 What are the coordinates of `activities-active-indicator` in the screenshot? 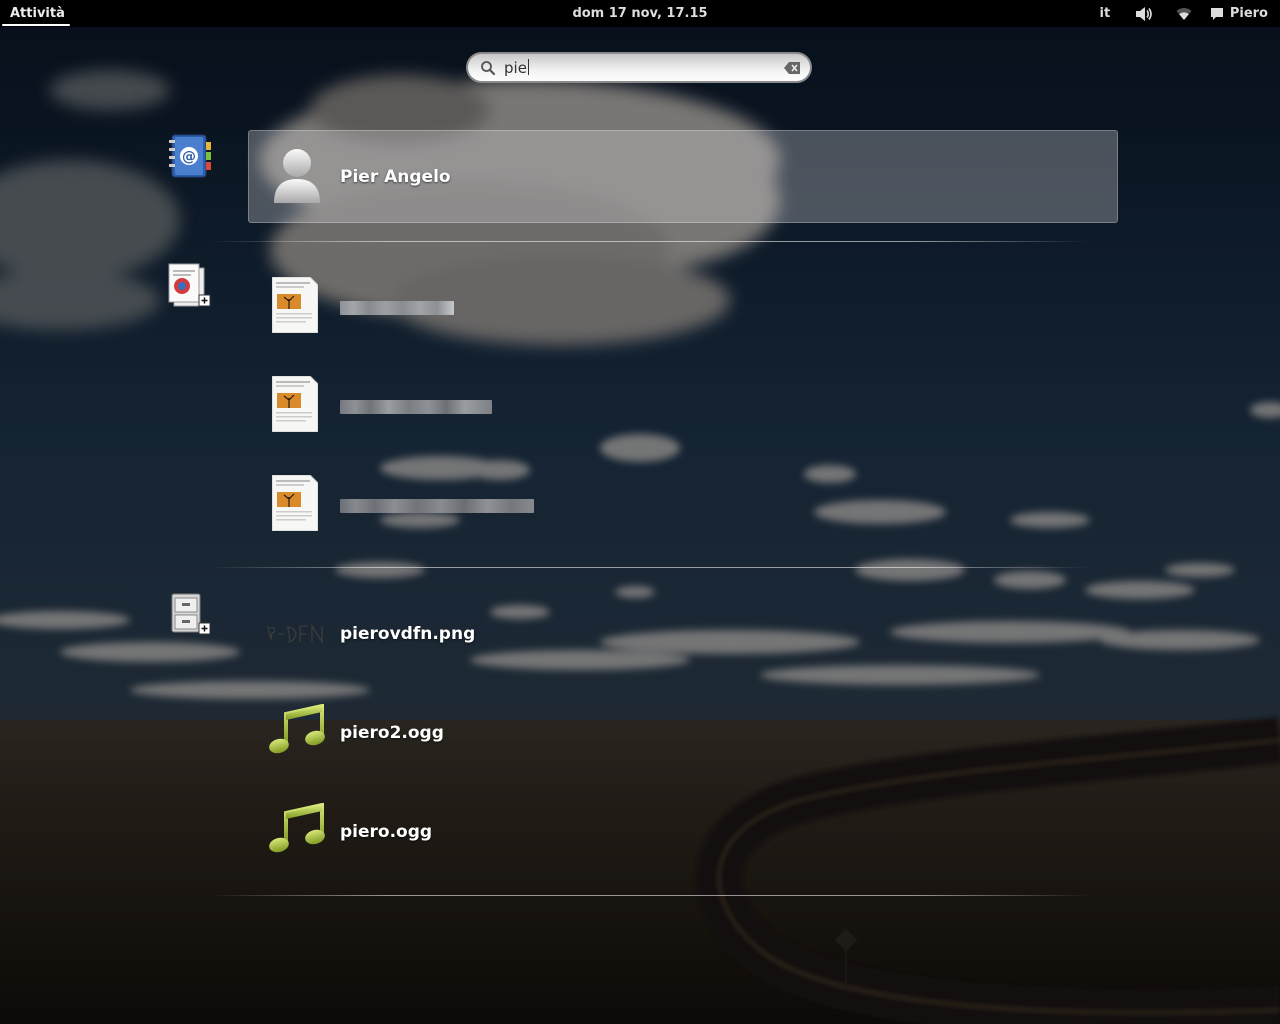 It's located at (36, 25).